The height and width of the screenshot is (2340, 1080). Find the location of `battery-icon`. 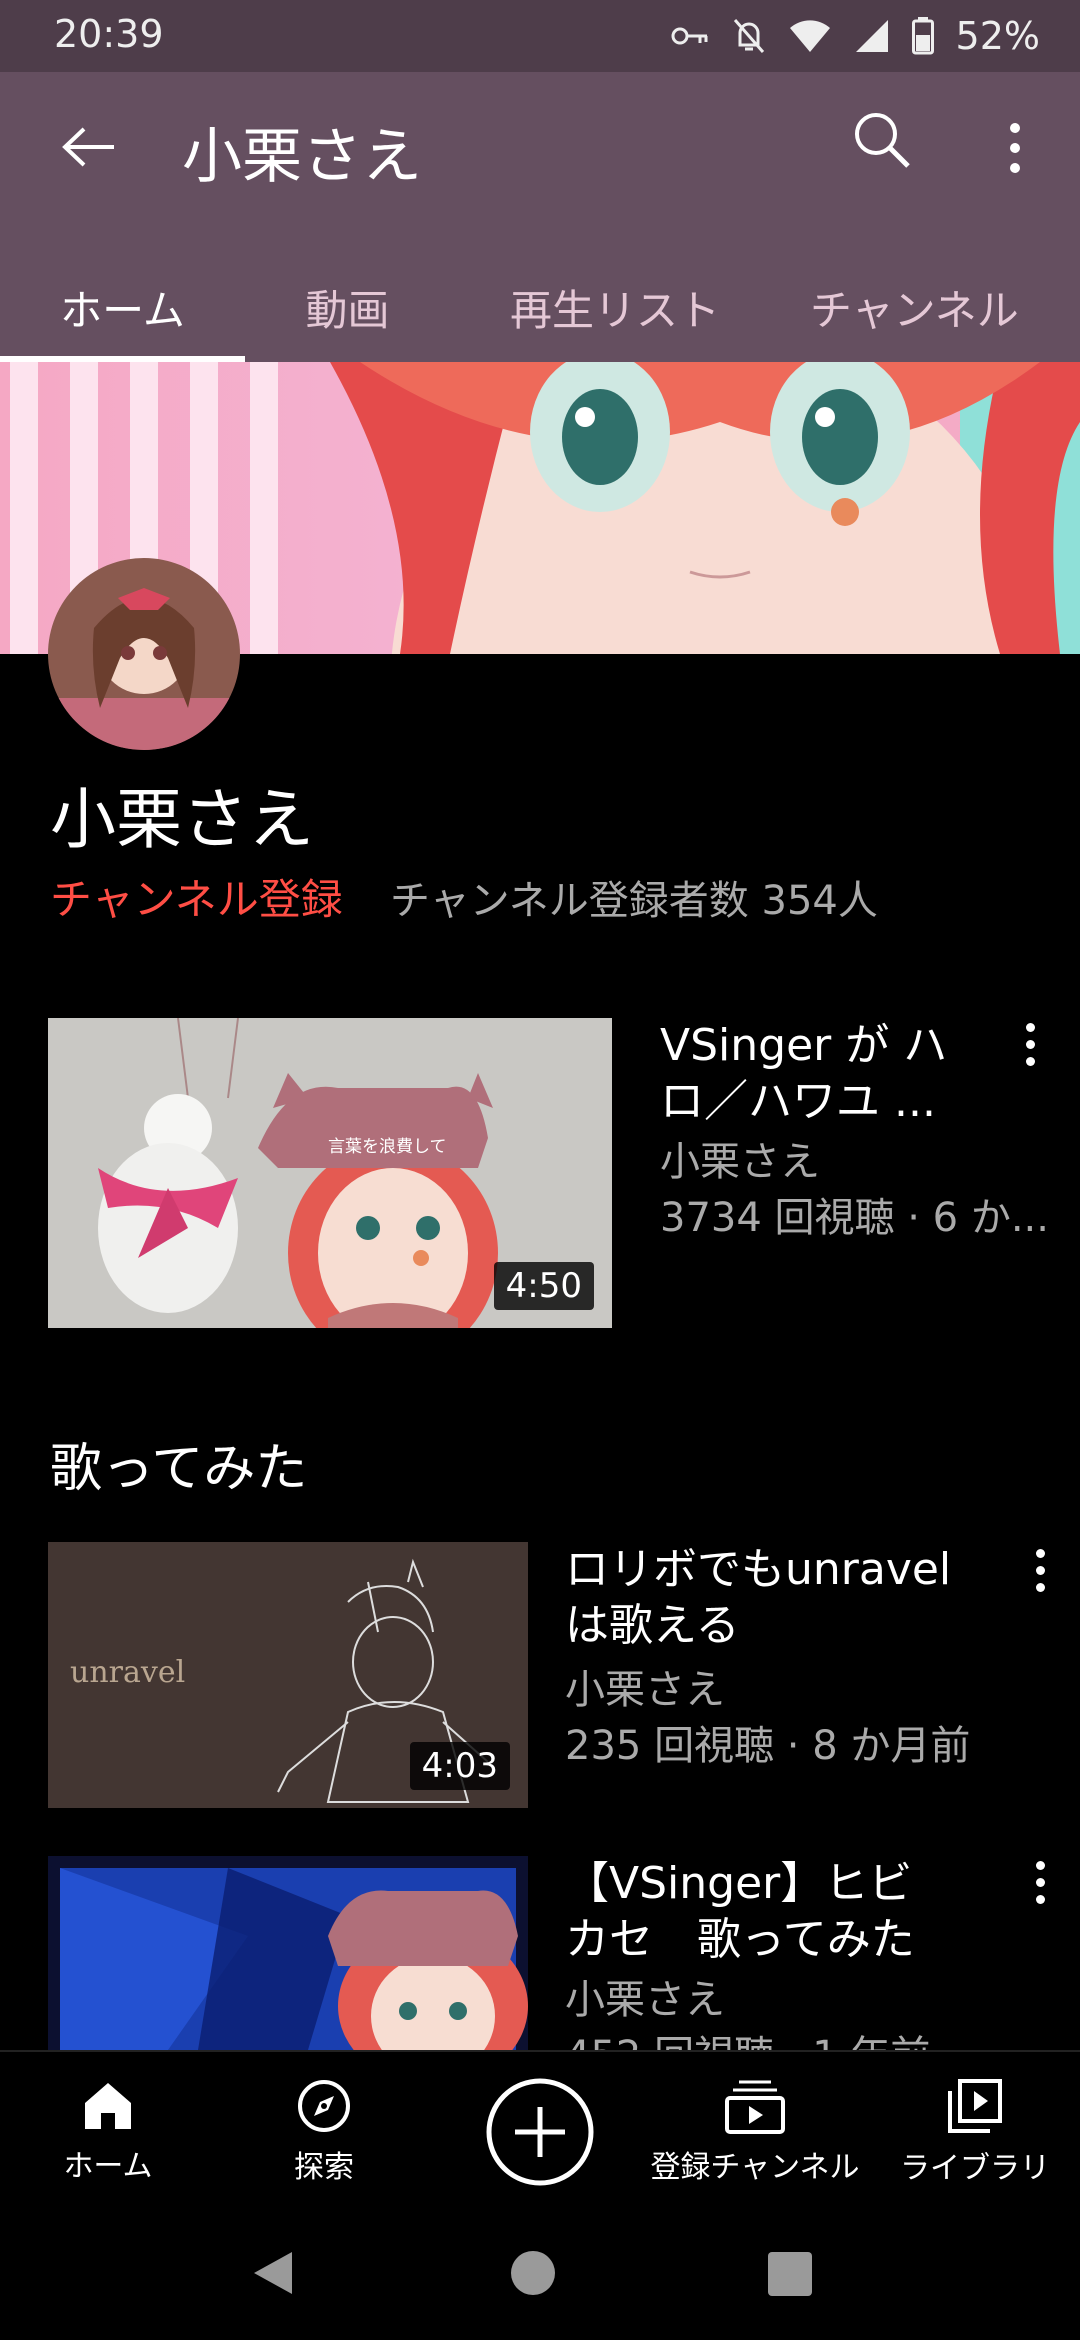

battery-icon is located at coordinates (922, 36).